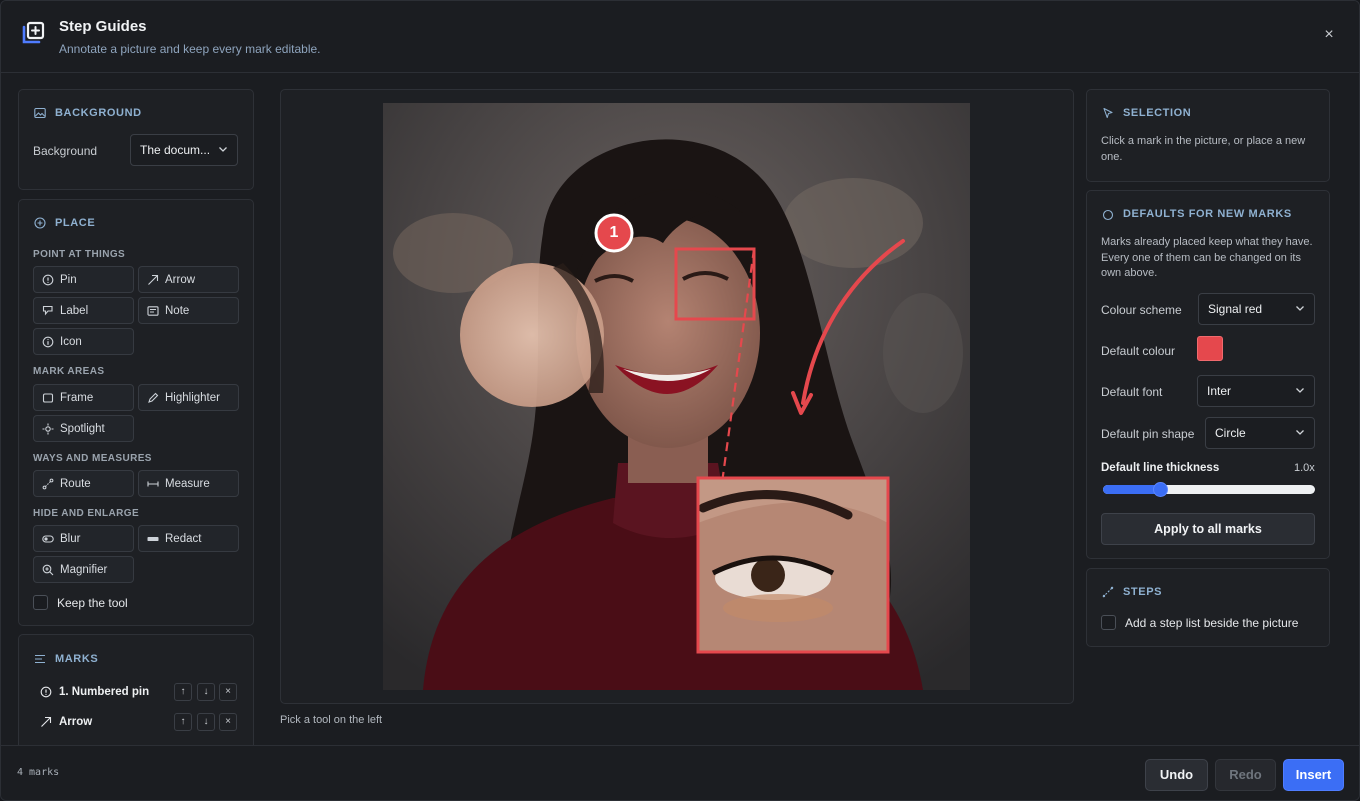  I want to click on tool-blur: Blur, so click(83, 538).